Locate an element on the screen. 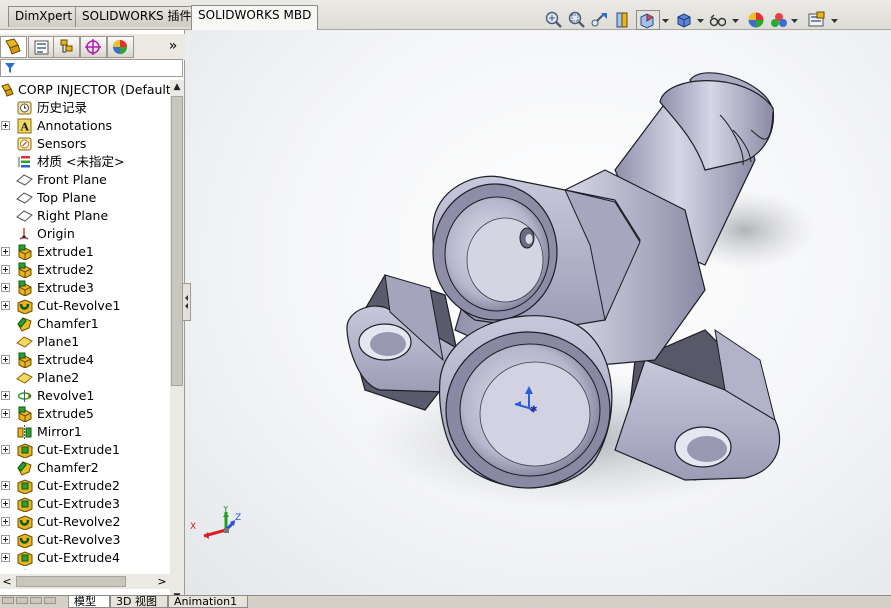 The height and width of the screenshot is (608, 891). tree-item: 历史记录 is located at coordinates (85, 108).